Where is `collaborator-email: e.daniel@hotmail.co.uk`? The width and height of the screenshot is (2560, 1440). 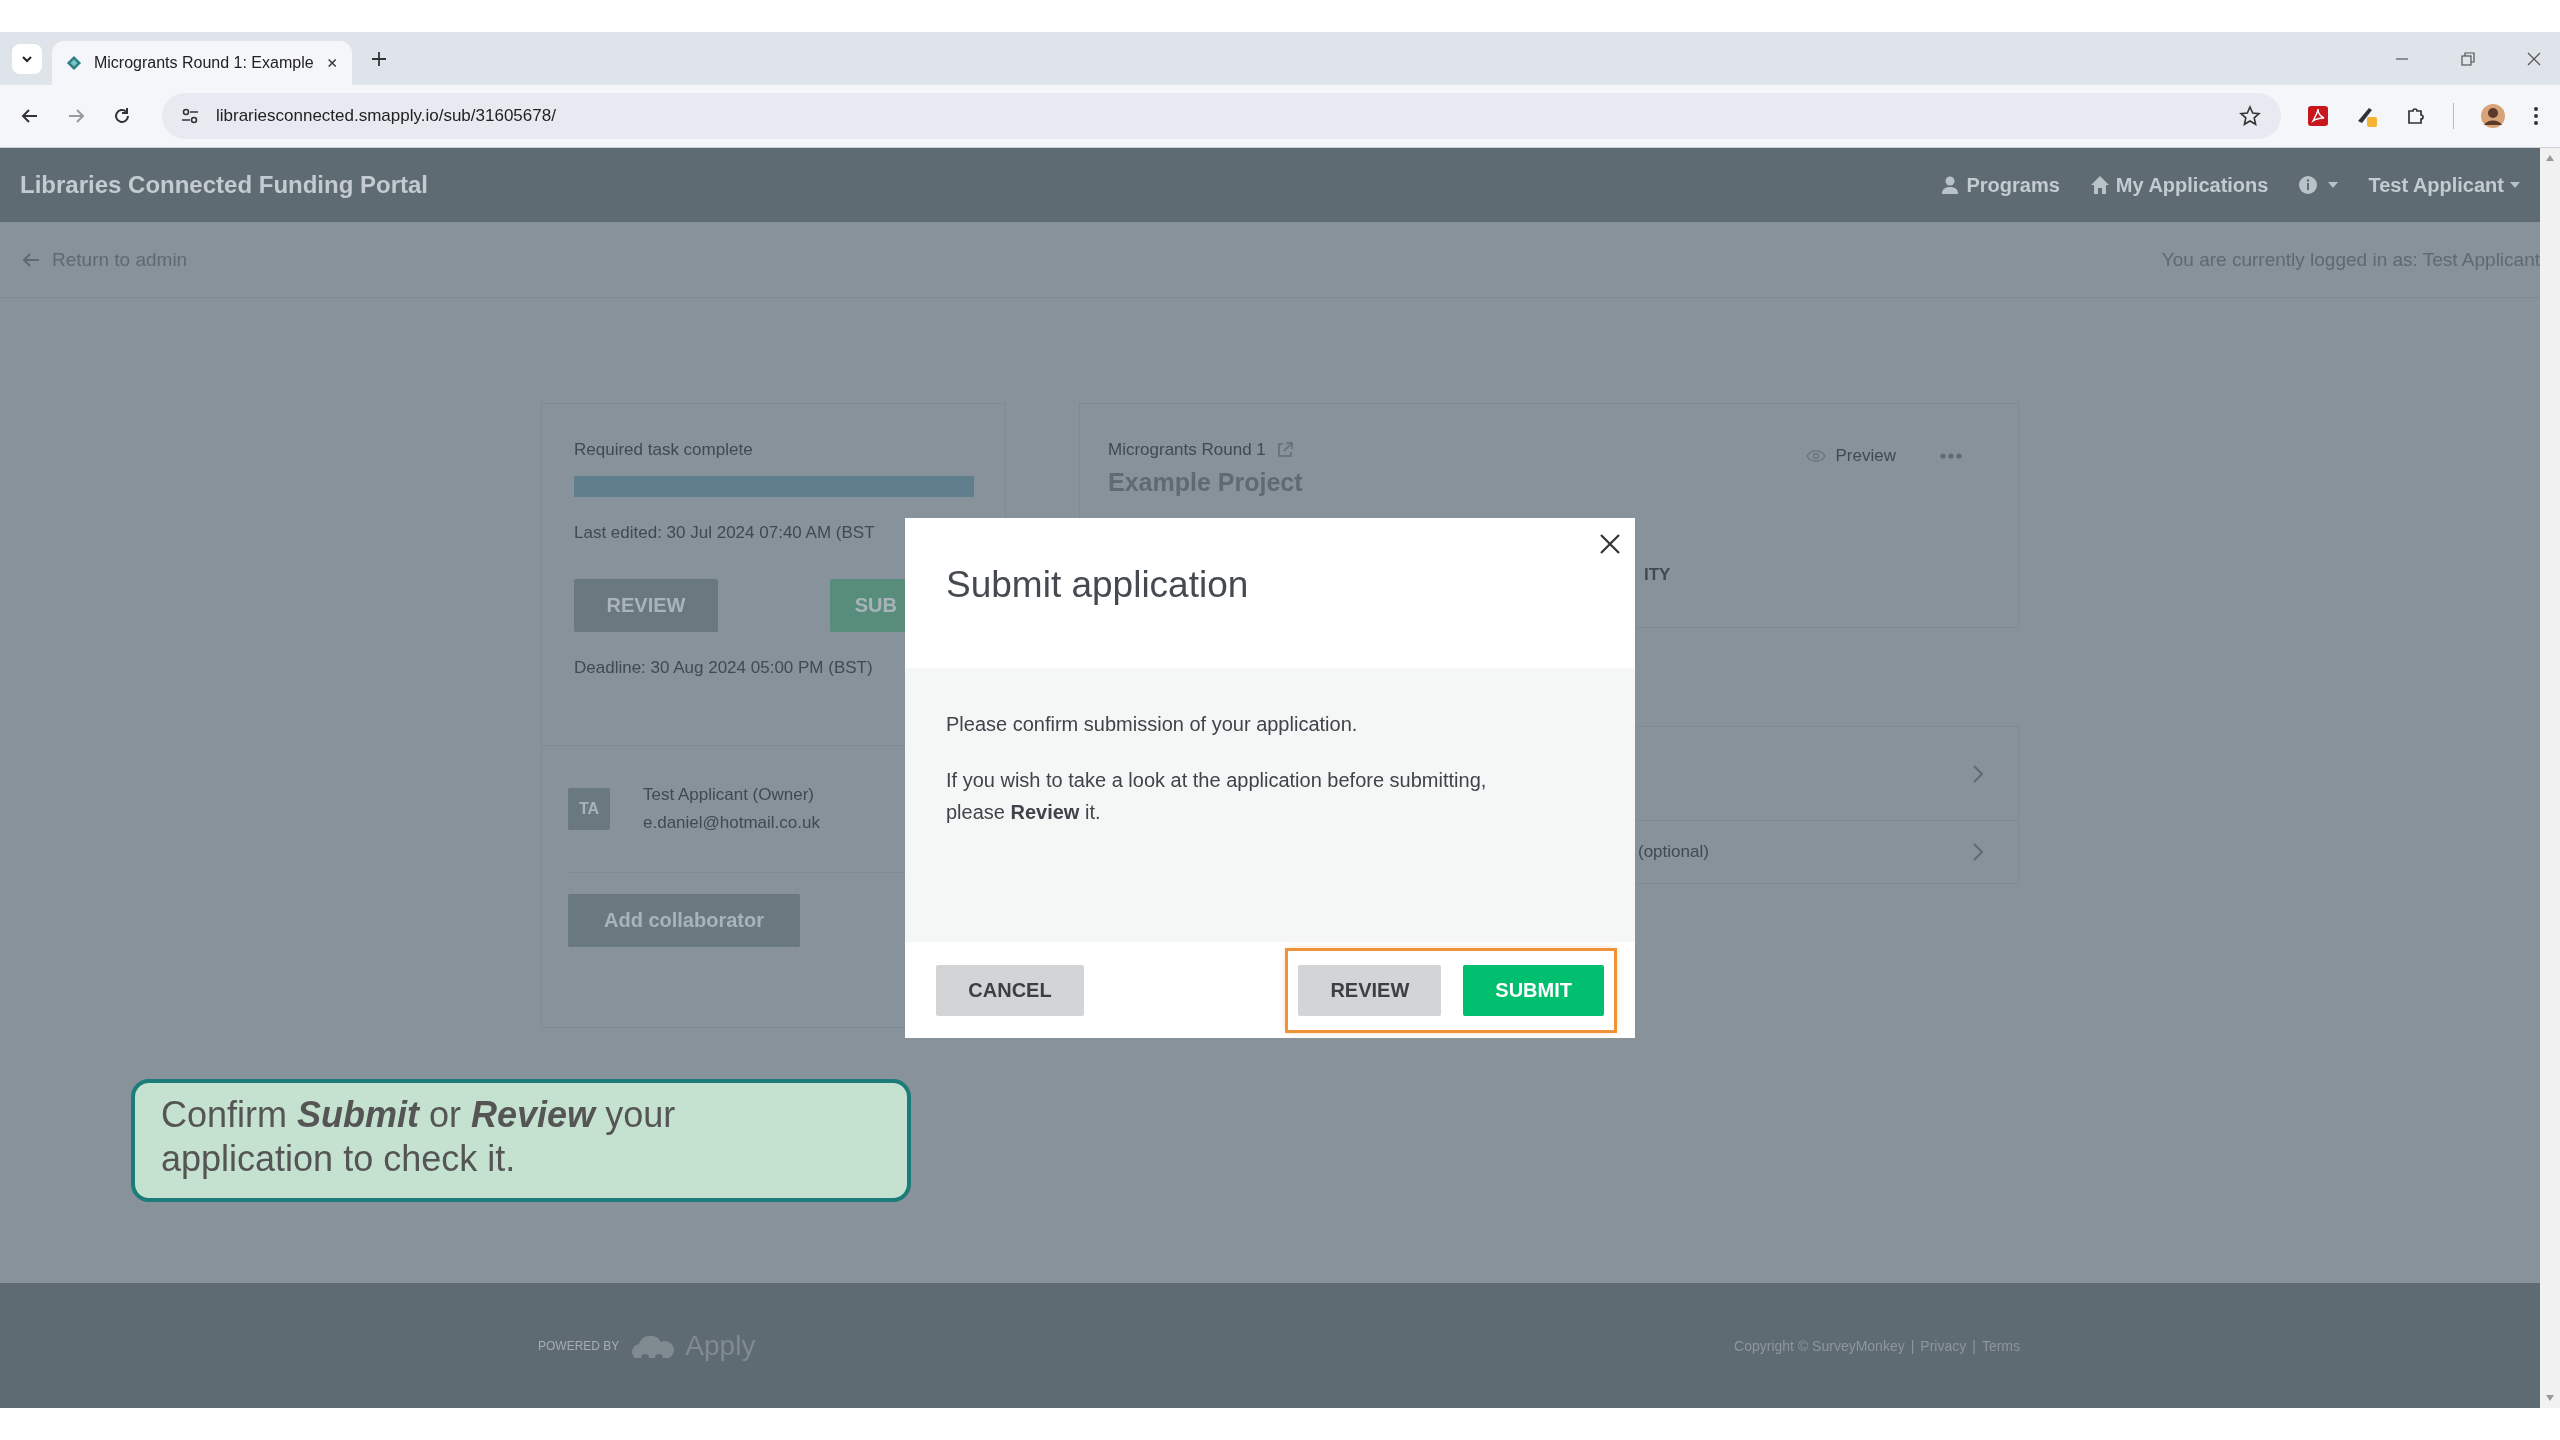
collaborator-email: e.daniel@hotmail.co.uk is located at coordinates (731, 823).